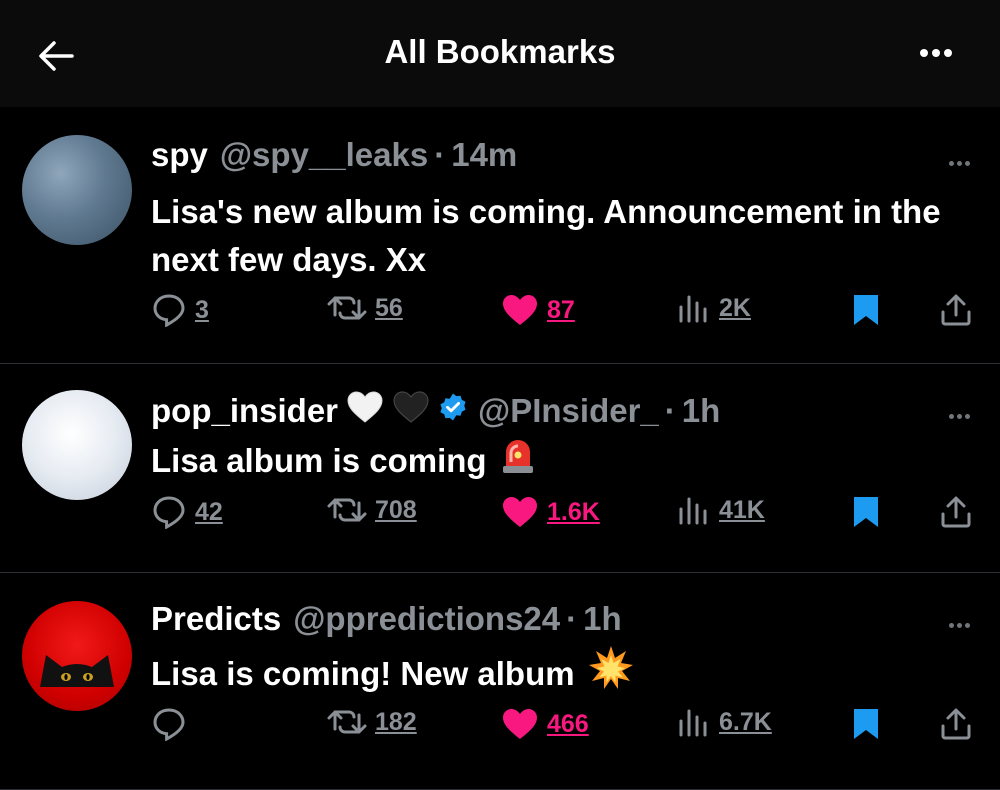 The image size is (1000, 790). What do you see at coordinates (573, 511) in the screenshot?
I see `like-count: 1.6K` at bounding box center [573, 511].